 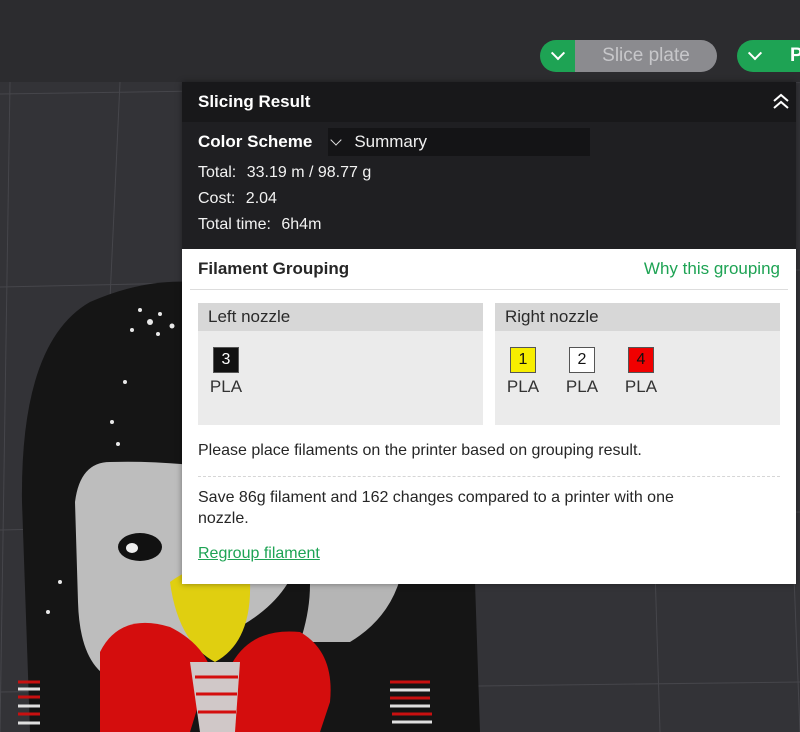 I want to click on print-dropdown-button, so click(x=754, y=56).